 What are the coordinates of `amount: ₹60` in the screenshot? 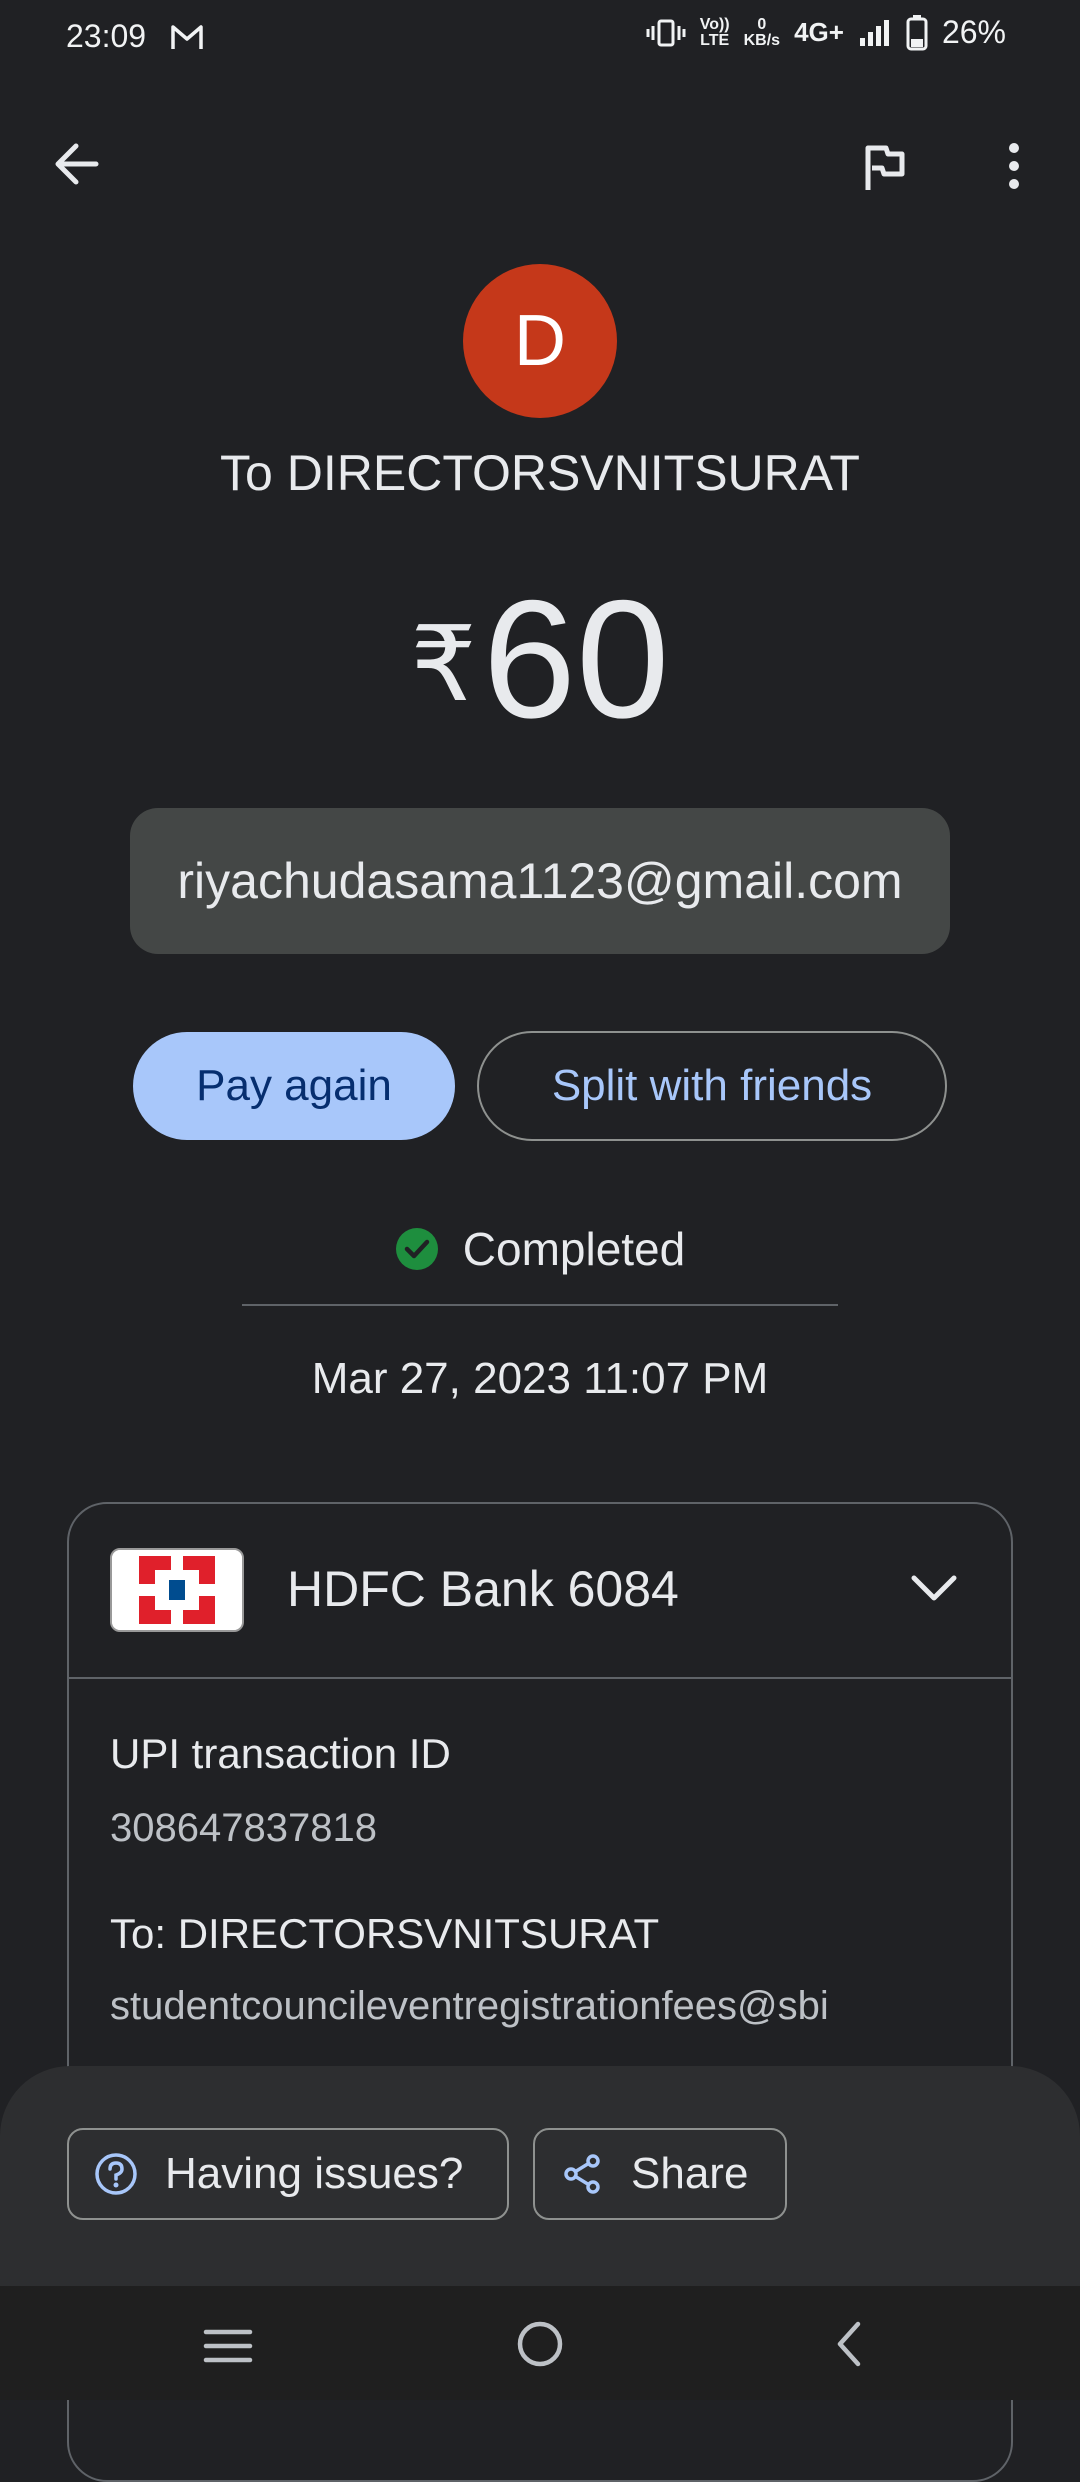 It's located at (540, 659).